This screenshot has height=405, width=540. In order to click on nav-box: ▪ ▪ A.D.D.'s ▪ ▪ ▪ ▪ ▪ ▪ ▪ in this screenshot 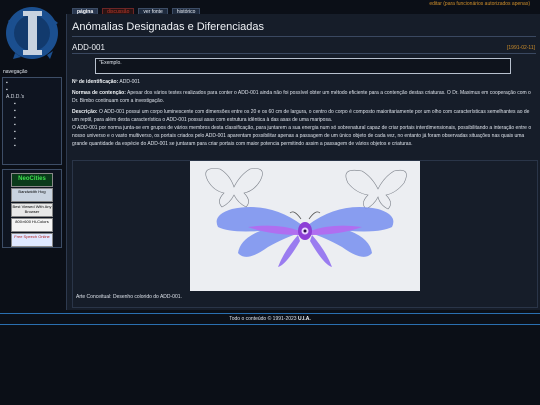, I will do `click(32, 121)`.